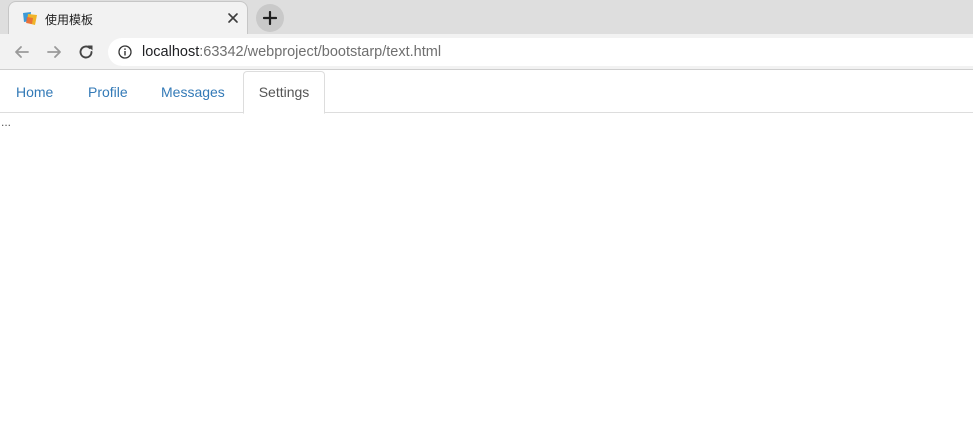 Image resolution: width=973 pixels, height=428 pixels. I want to click on favicon-icon, so click(30, 19).